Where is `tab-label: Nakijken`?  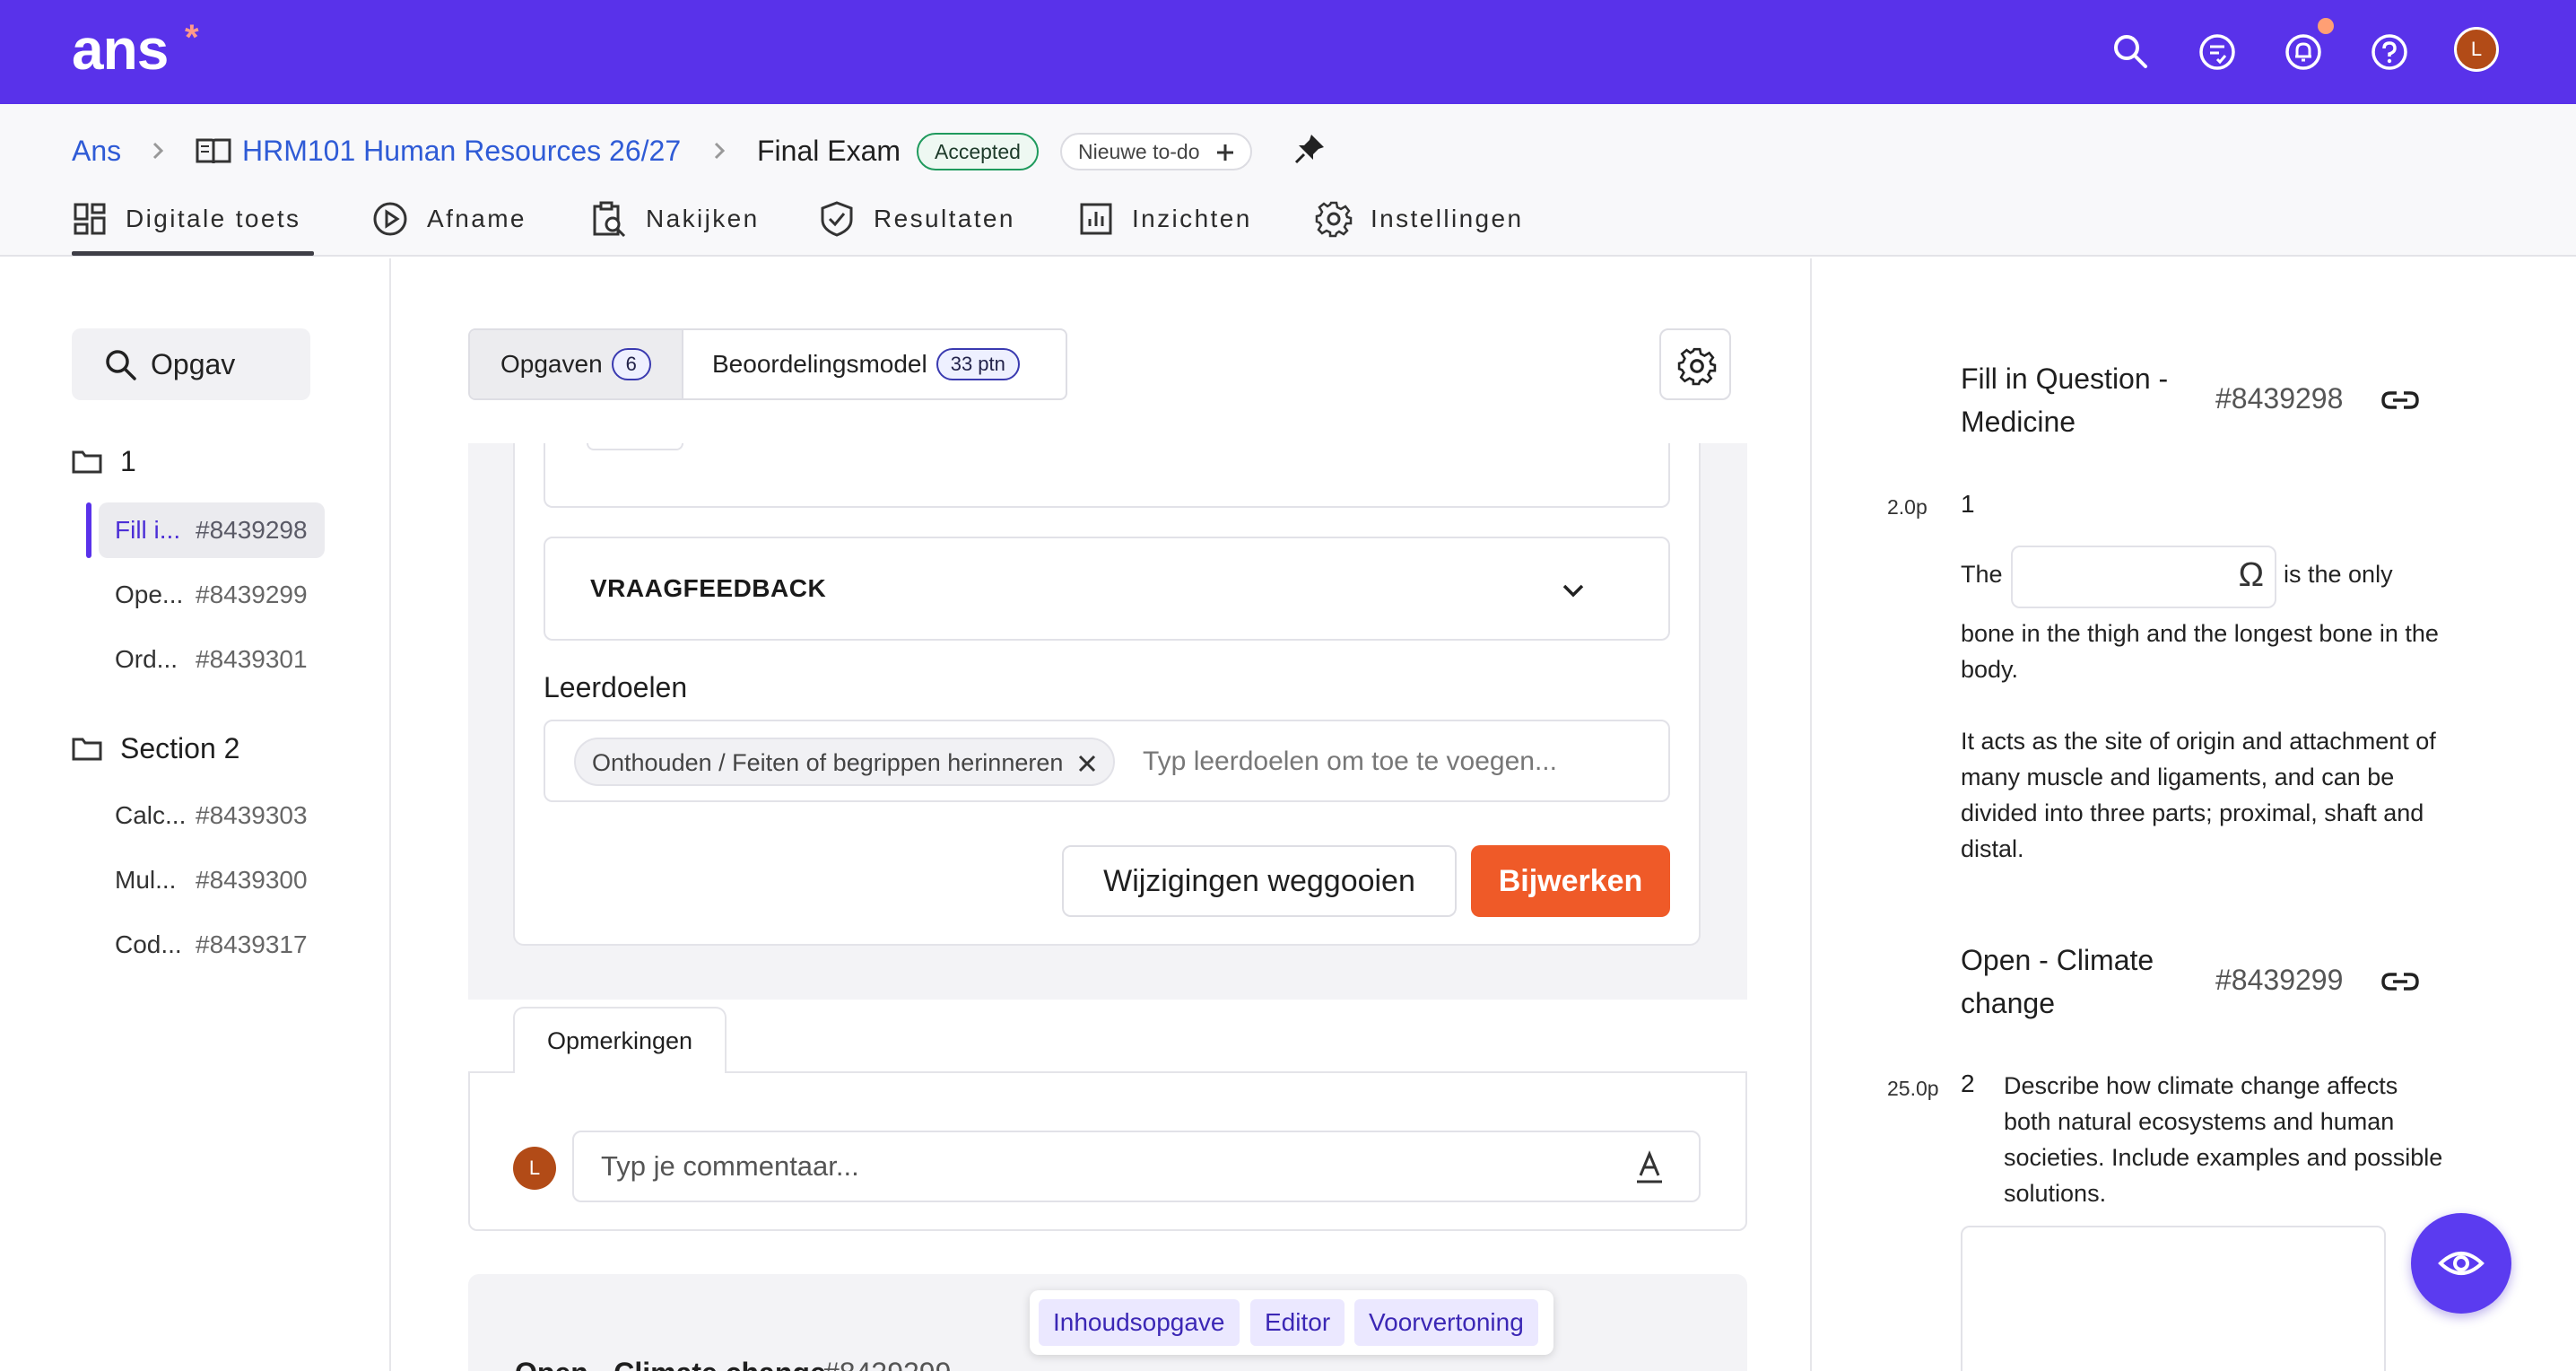 tab-label: Nakijken is located at coordinates (703, 218).